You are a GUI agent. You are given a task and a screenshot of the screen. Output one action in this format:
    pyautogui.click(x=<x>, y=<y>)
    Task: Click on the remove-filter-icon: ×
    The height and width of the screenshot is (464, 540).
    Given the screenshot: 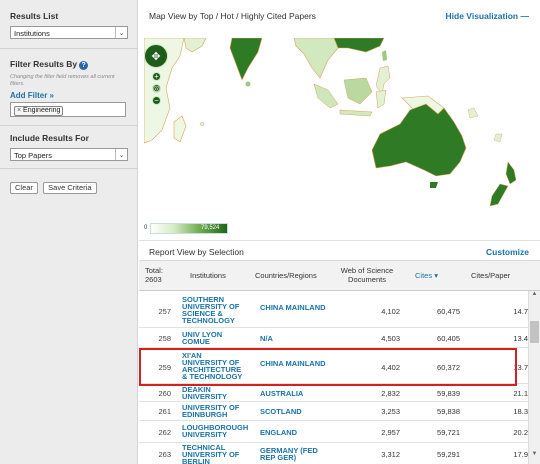 What is the action you would take?
    pyautogui.click(x=19, y=110)
    